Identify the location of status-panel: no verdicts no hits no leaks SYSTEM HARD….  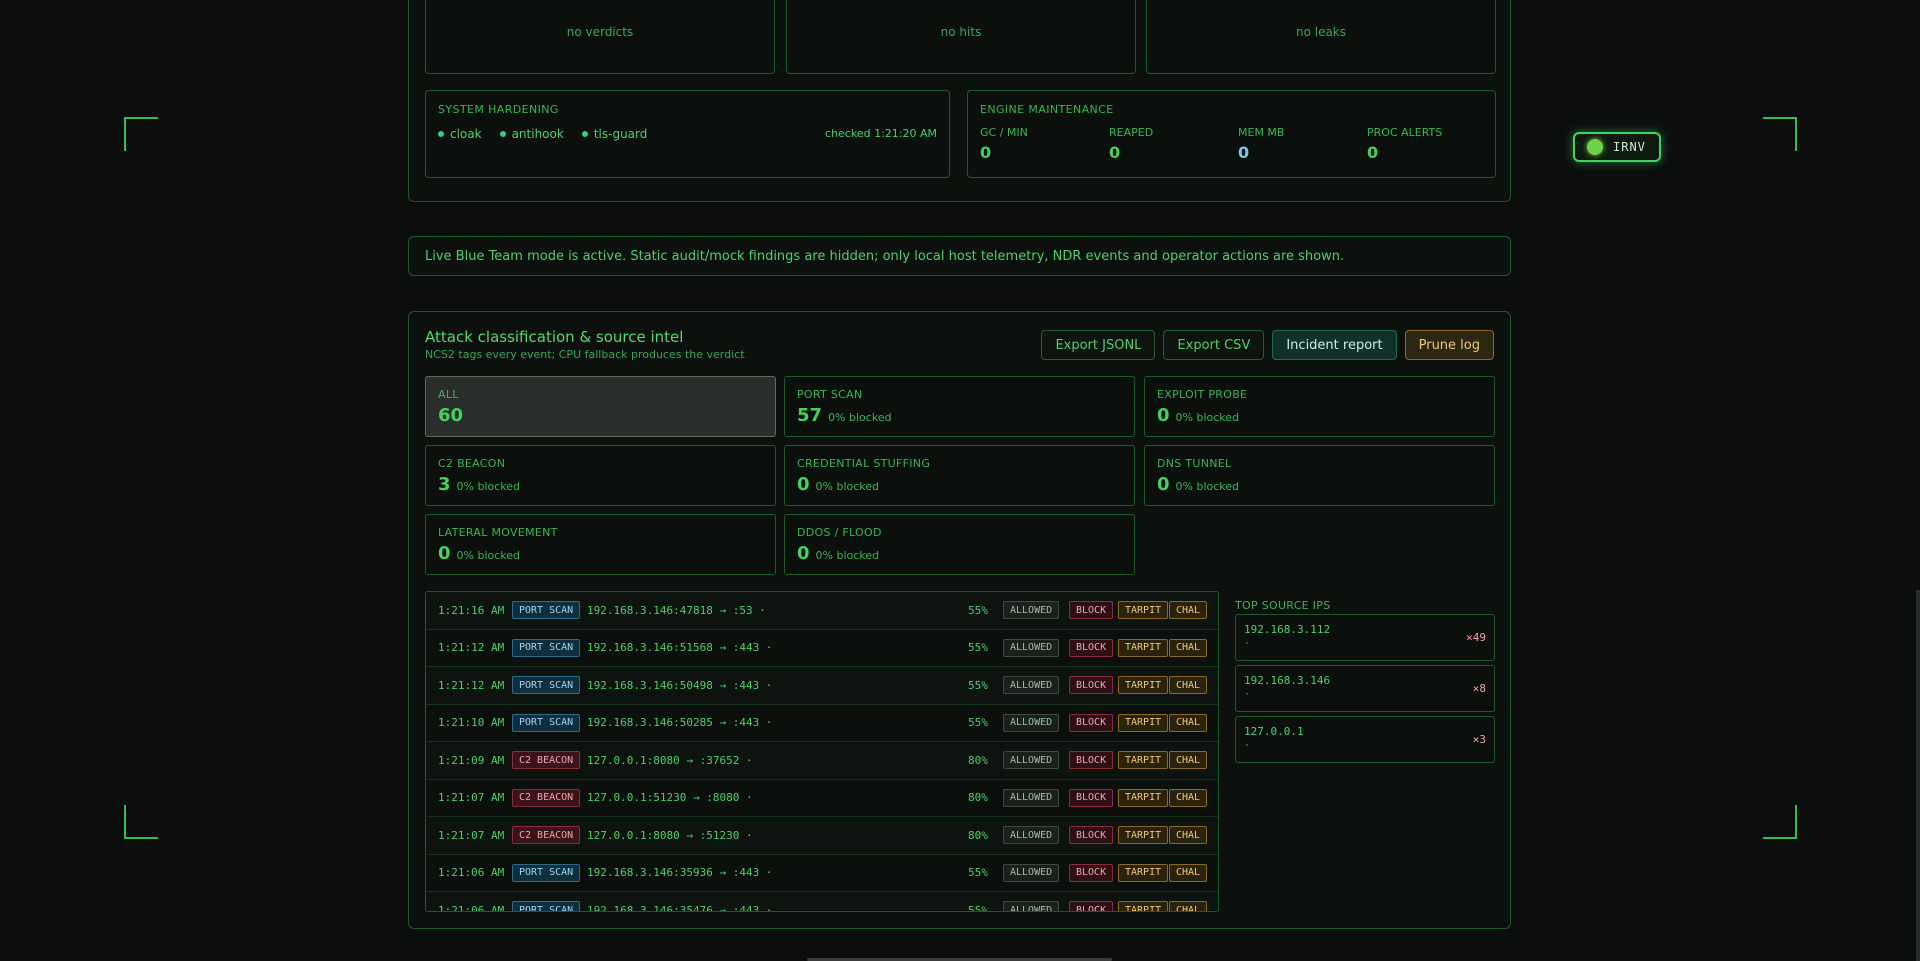
(959, 101).